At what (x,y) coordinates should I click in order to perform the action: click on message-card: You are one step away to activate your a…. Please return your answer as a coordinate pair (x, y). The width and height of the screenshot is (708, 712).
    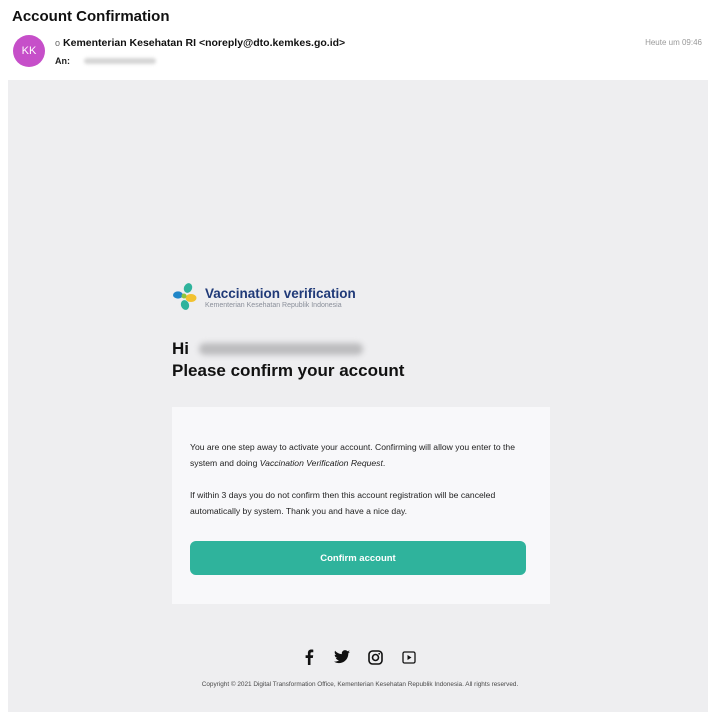
    Looking at the image, I should click on (361, 505).